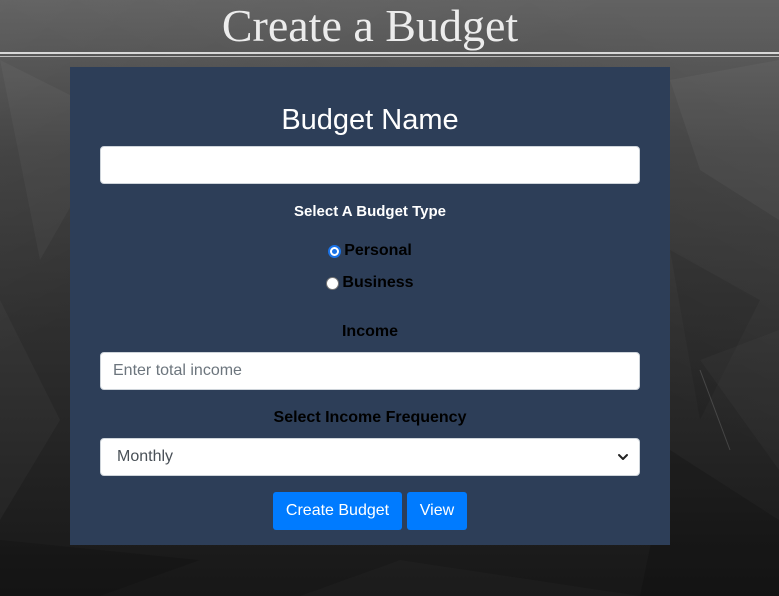 The image size is (779, 596). What do you see at coordinates (389, 53) in the screenshot?
I see `header-divider` at bounding box center [389, 53].